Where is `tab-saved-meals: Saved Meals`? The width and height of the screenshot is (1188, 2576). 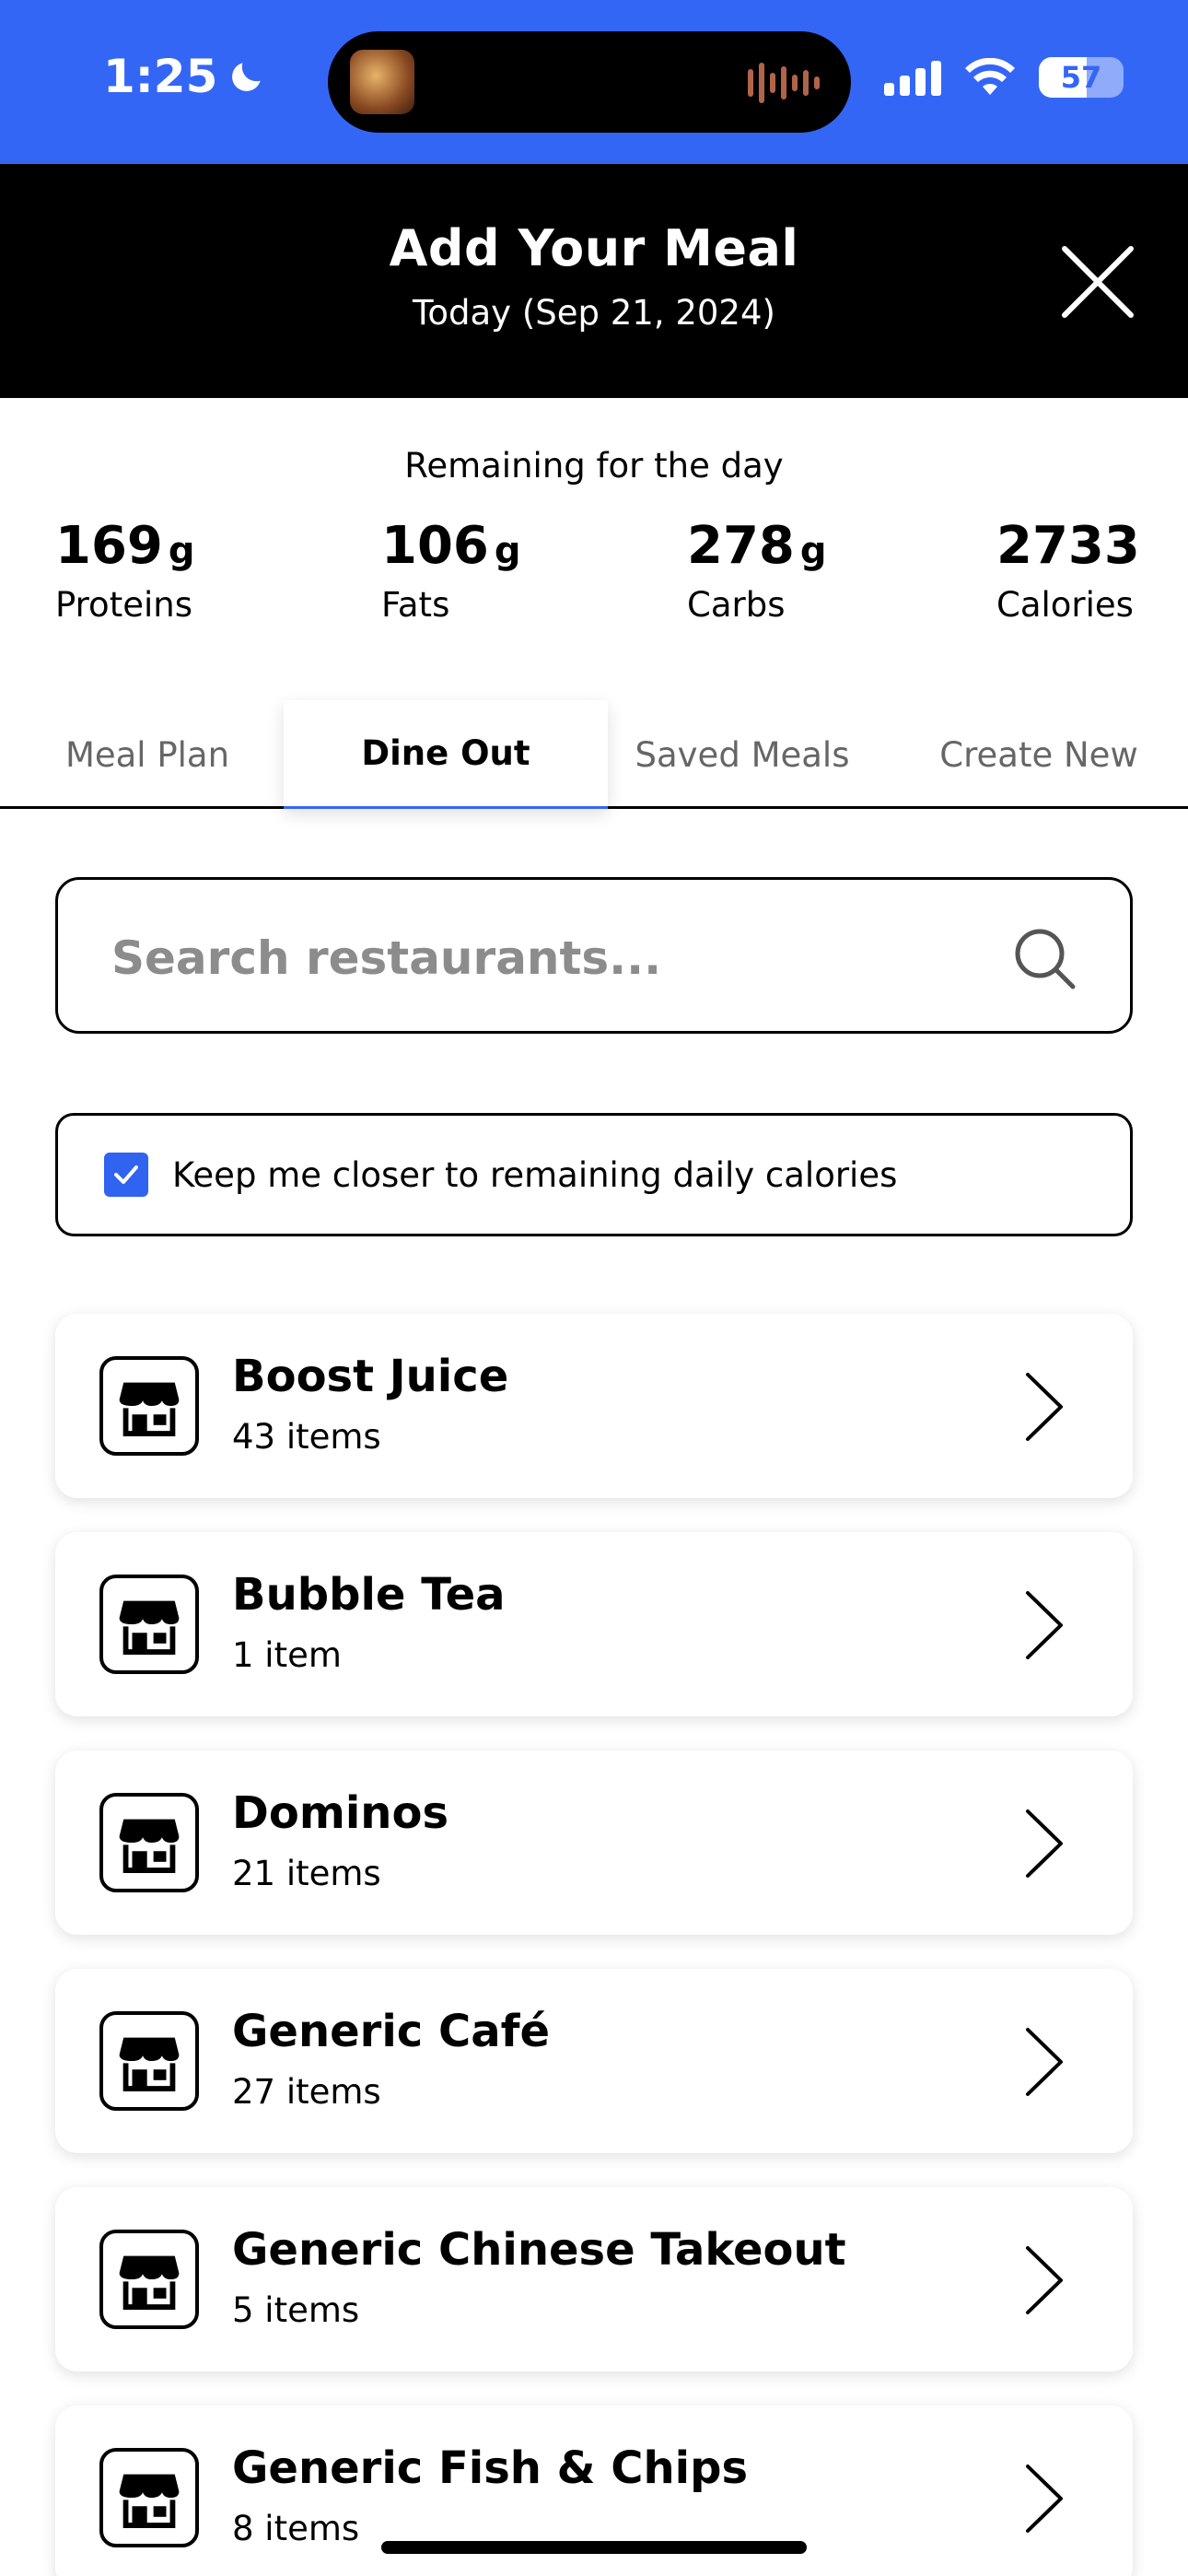 tab-saved-meals: Saved Meals is located at coordinates (742, 754).